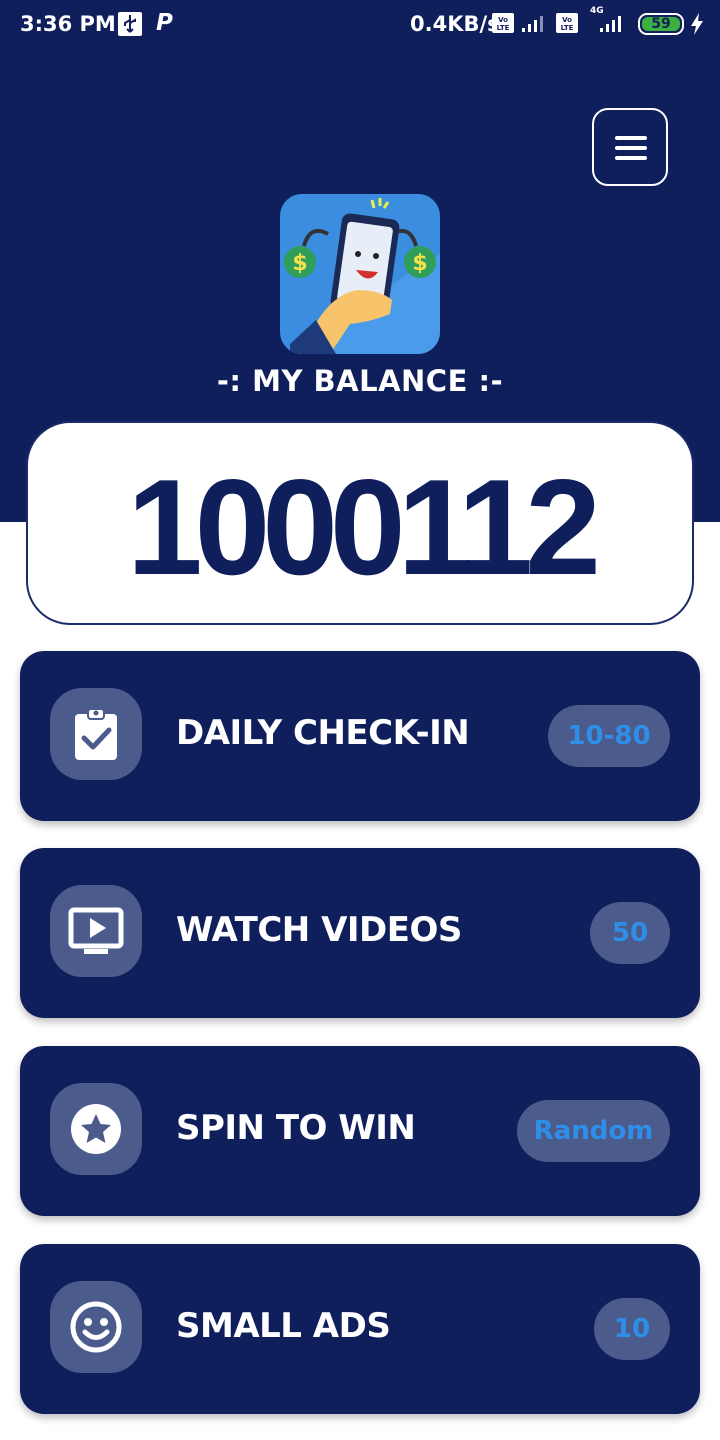 The width and height of the screenshot is (720, 1440). I want to click on task-label: WATCH VIDEOS, so click(319, 930).